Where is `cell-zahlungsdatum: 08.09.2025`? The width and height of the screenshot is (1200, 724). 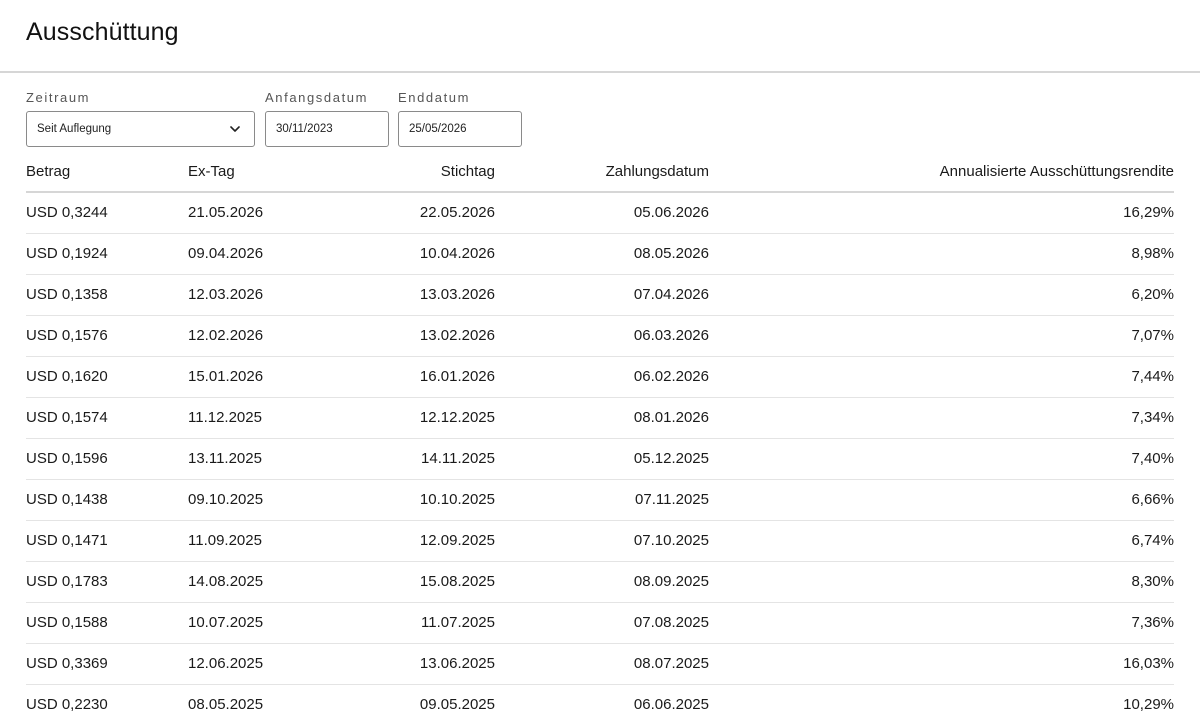 cell-zahlungsdatum: 08.09.2025 is located at coordinates (602, 582).